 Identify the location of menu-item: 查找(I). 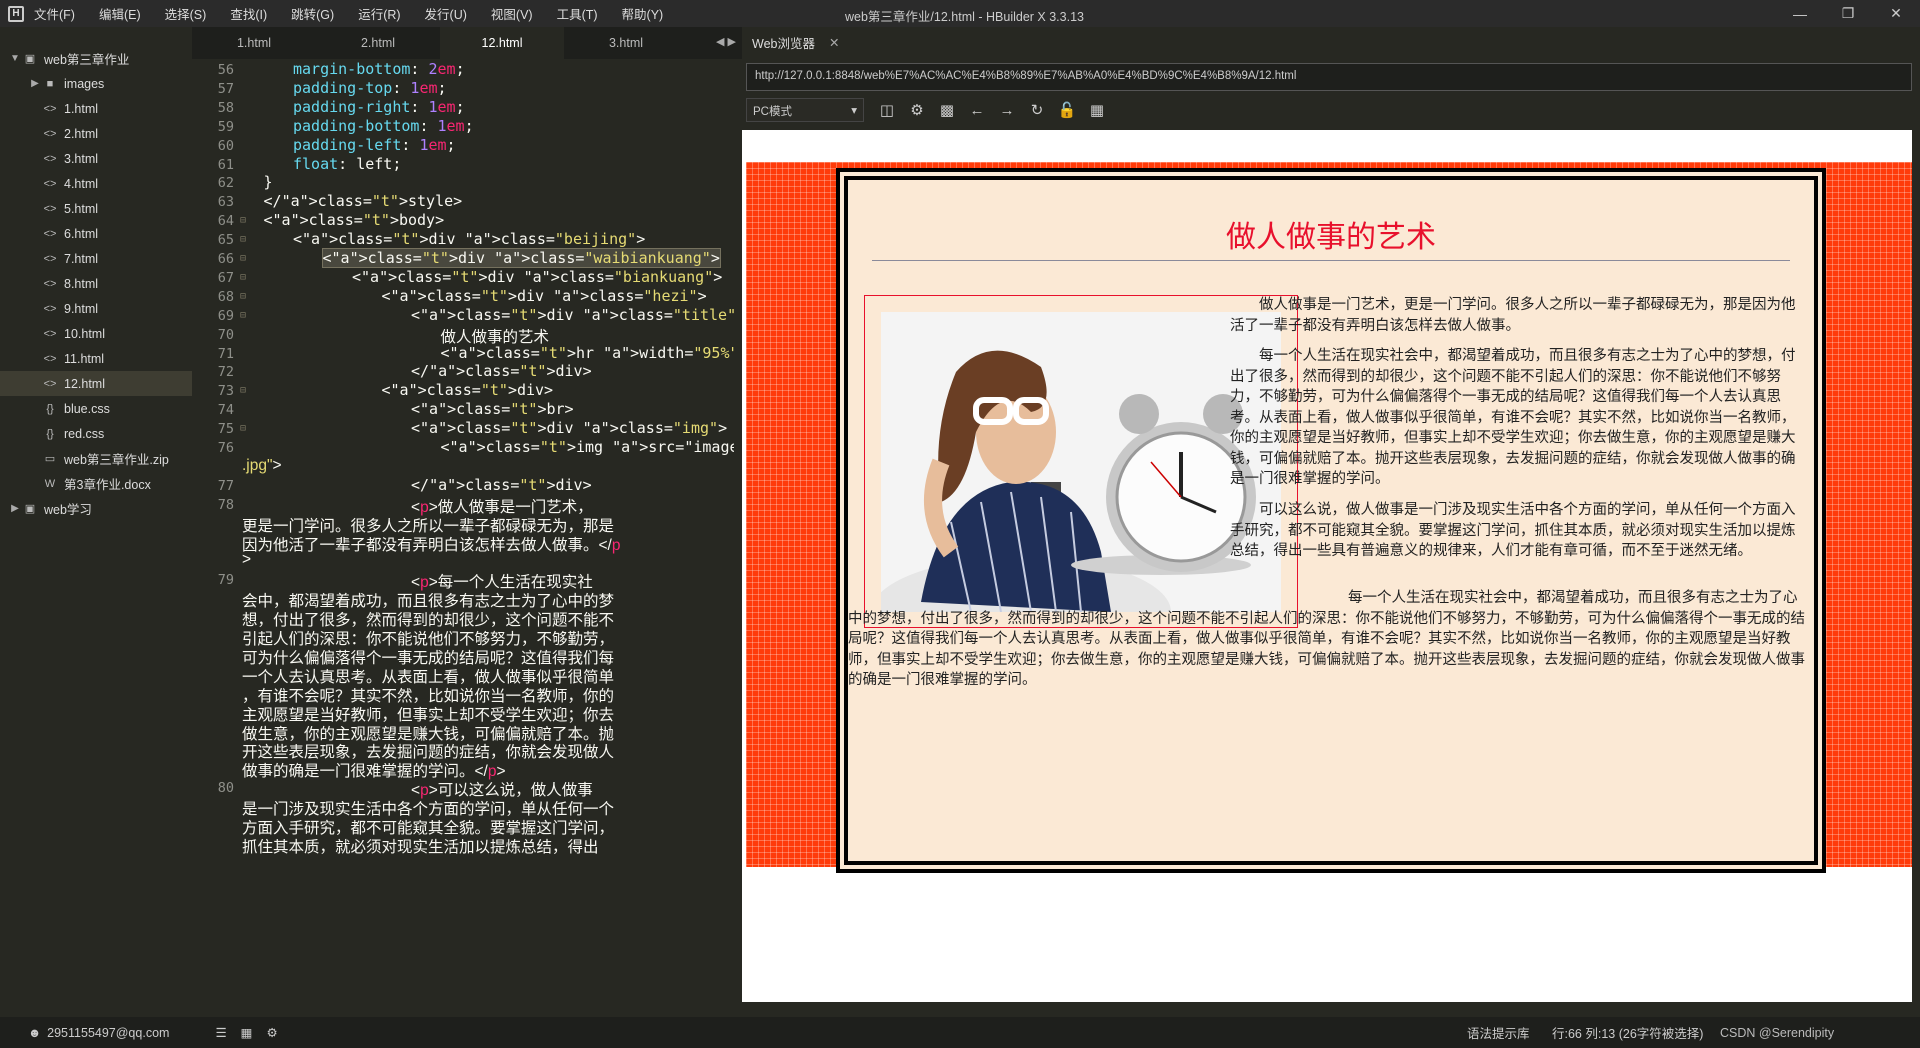
(248, 15).